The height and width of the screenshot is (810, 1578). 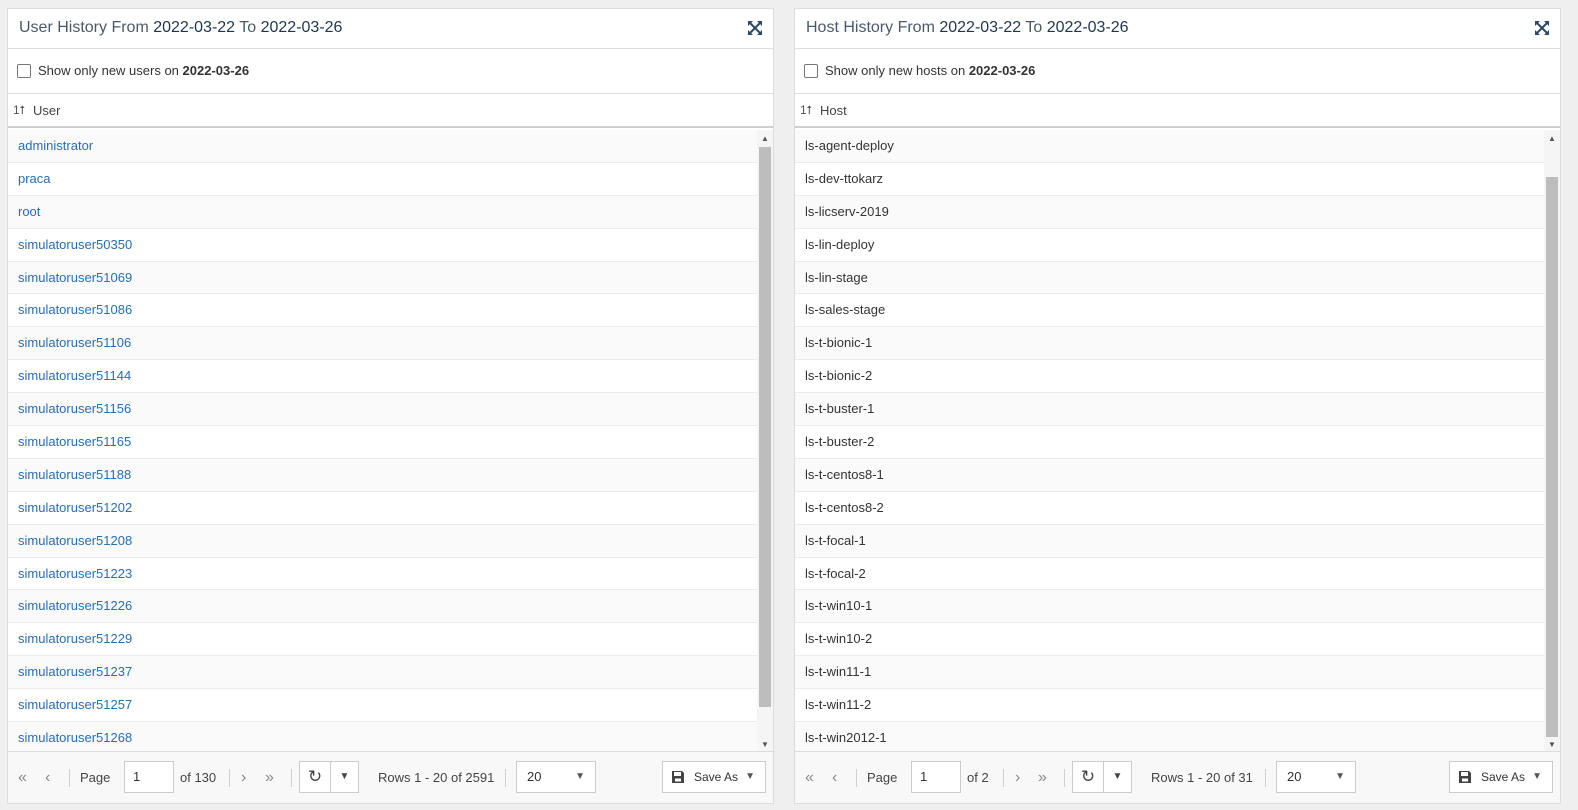 What do you see at coordinates (75, 573) in the screenshot?
I see `user-name: simulatoruser51223` at bounding box center [75, 573].